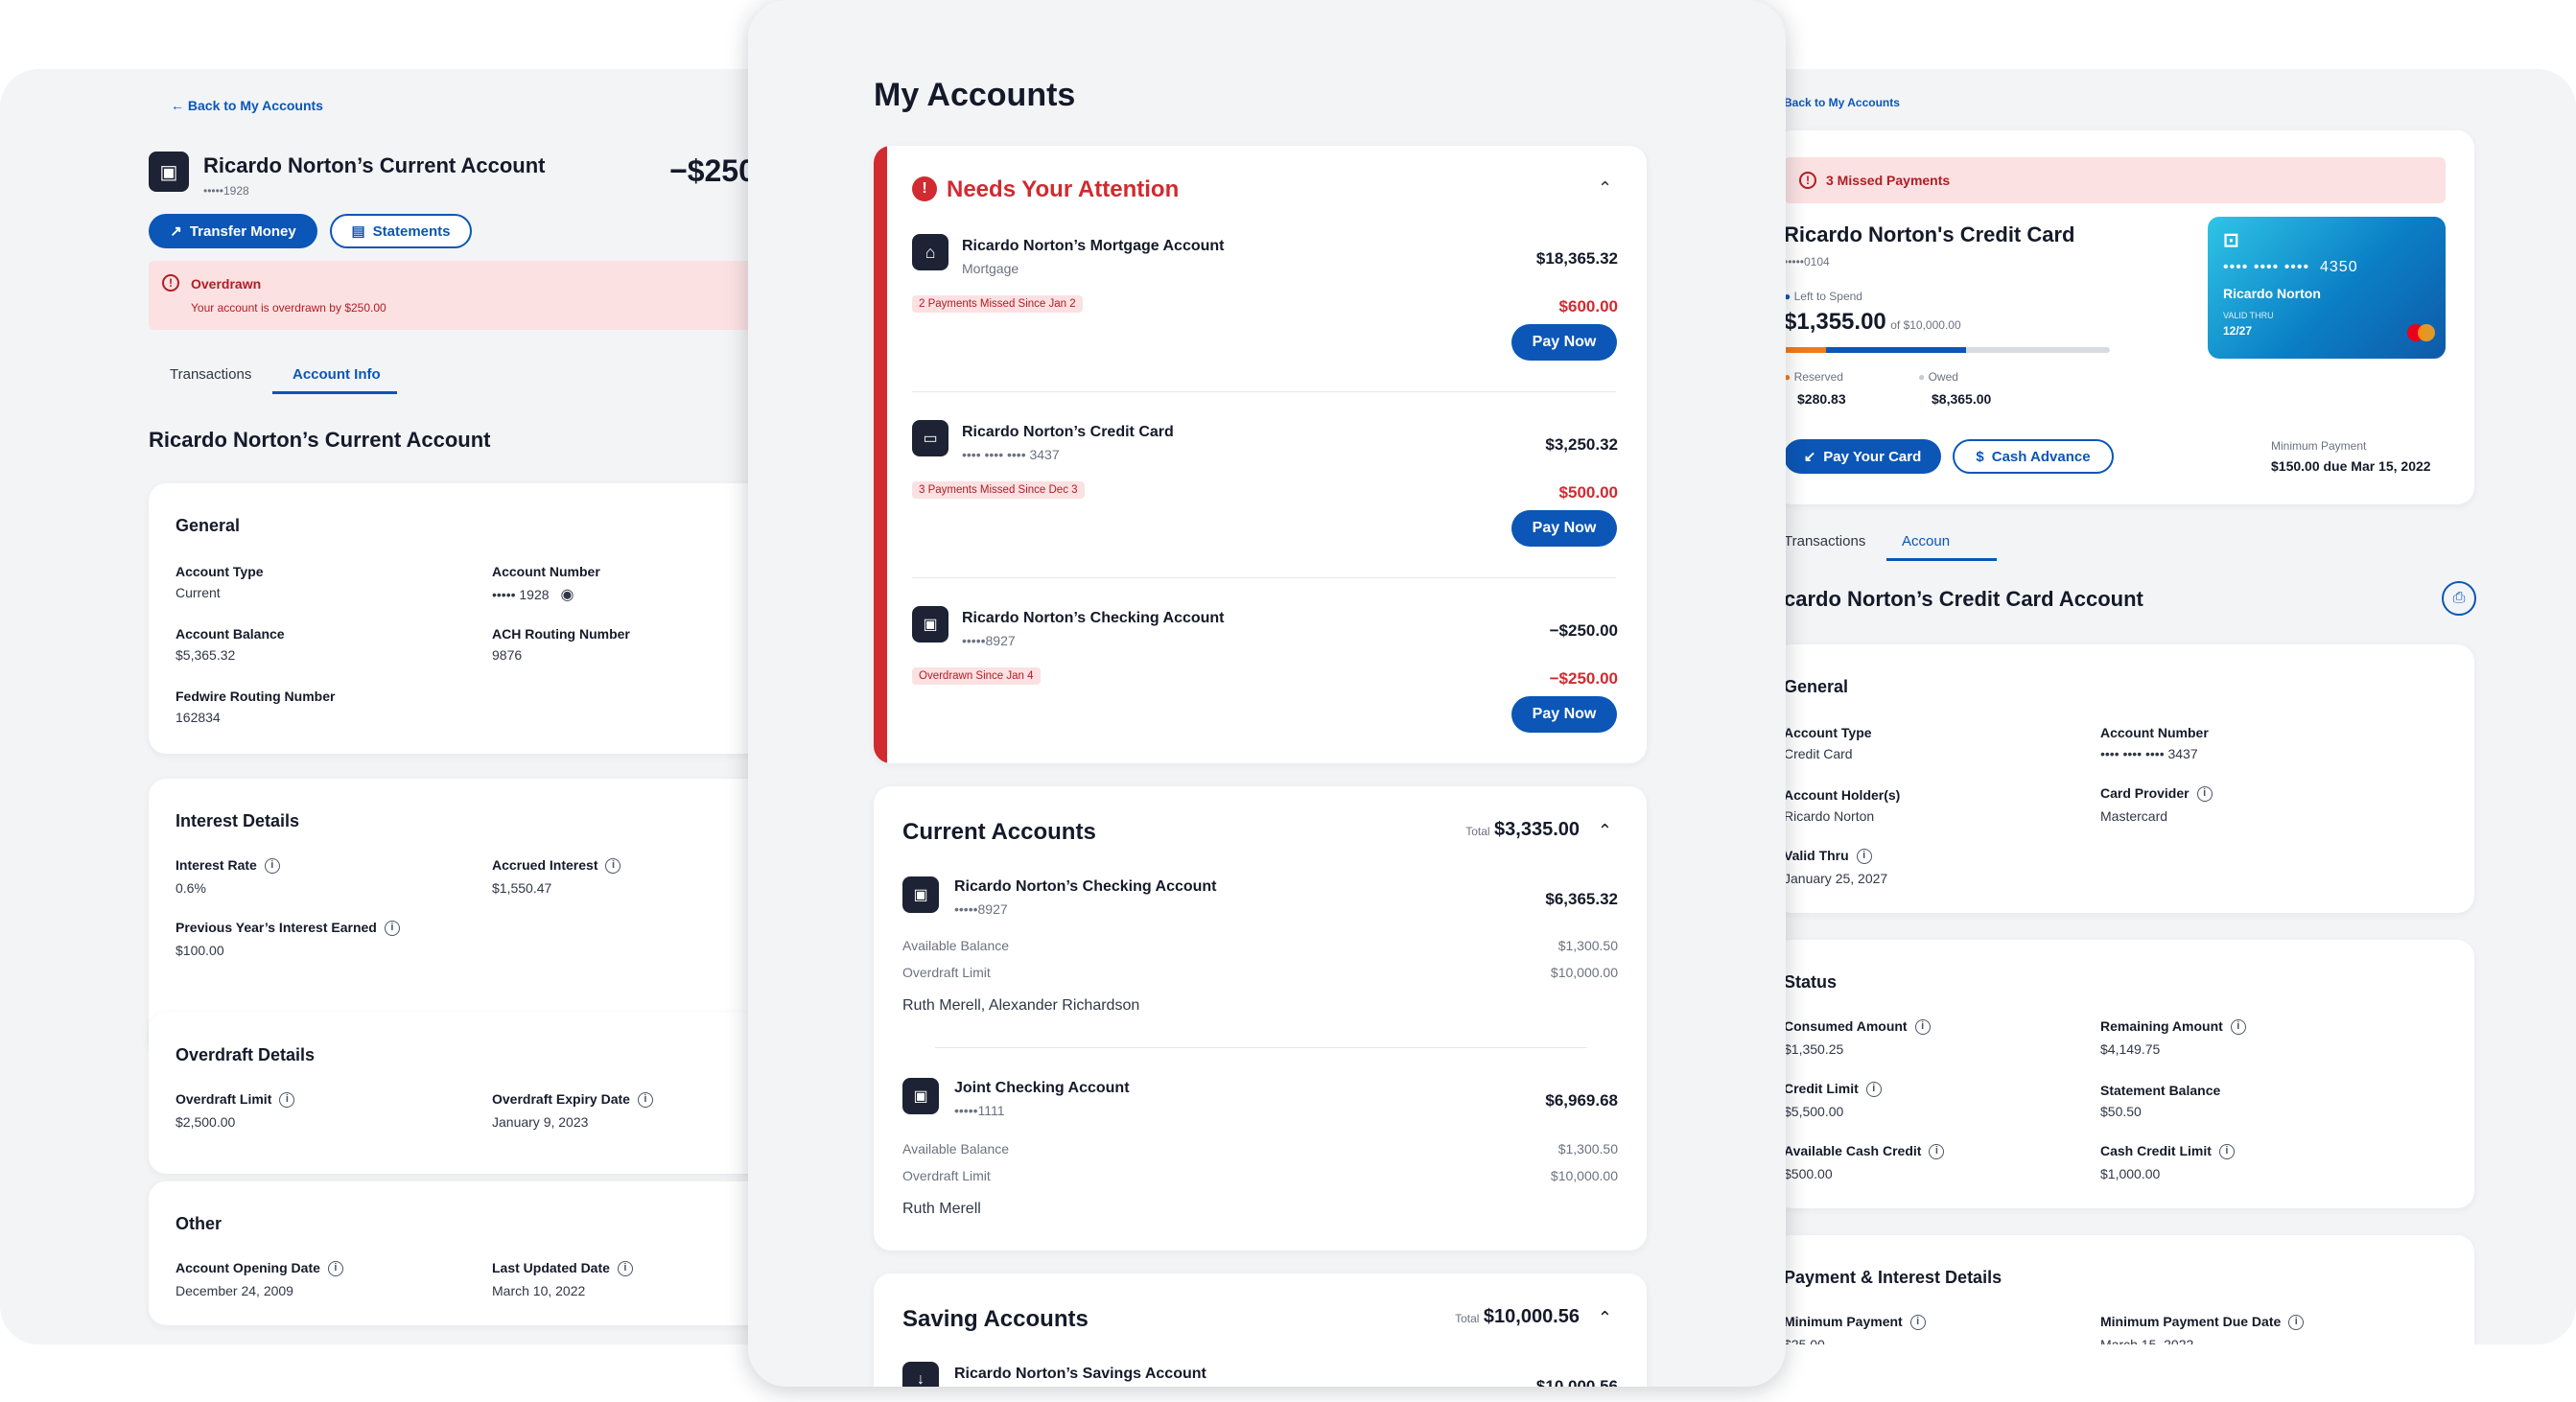 The height and width of the screenshot is (1402, 2576). I want to click on arrow-up-right-icon: ↗, so click(176, 231).